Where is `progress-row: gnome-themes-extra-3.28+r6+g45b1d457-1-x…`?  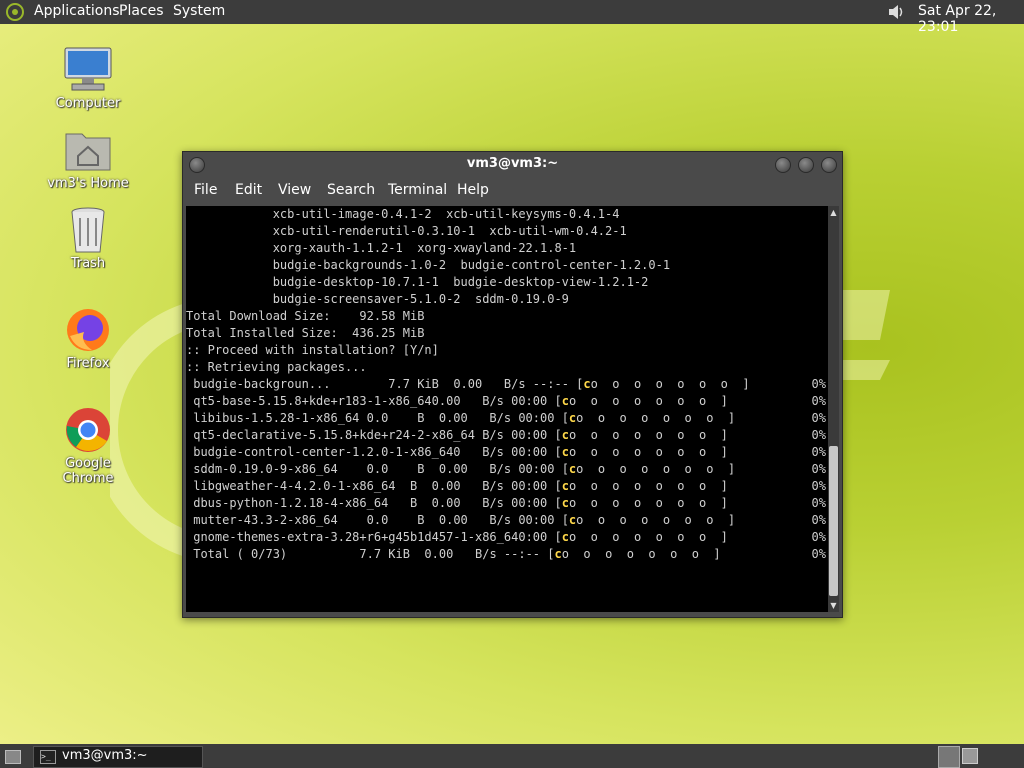 progress-row: gnome-themes-extra-3.28+r6+g45b1d457-1-x… is located at coordinates (507, 537).